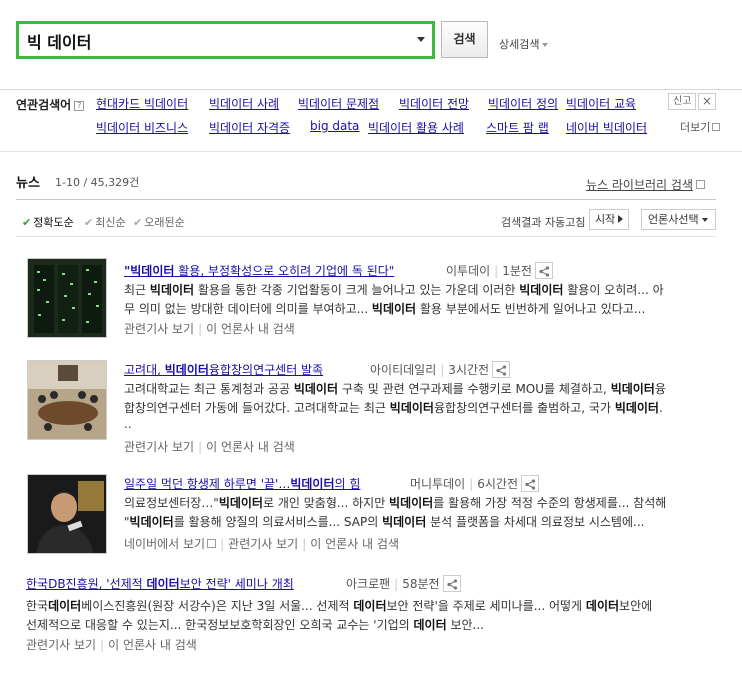  What do you see at coordinates (244, 103) in the screenshot?
I see `related-keyword: 빅데이터 사례` at bounding box center [244, 103].